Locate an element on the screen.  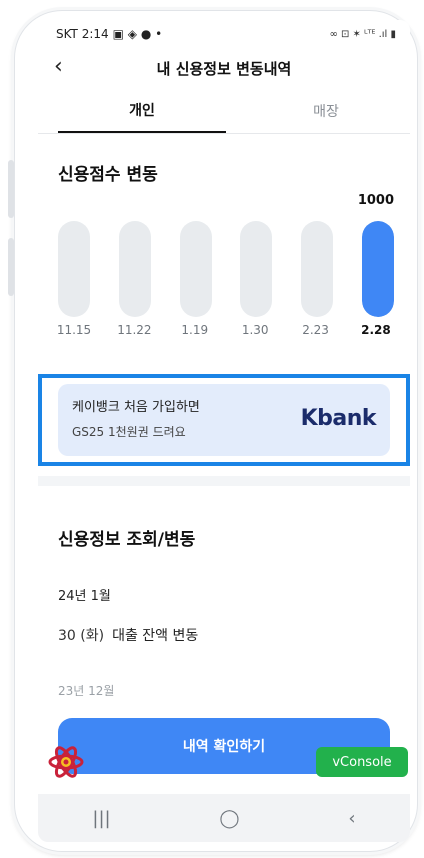
power-button is located at coordinates (11, 267).